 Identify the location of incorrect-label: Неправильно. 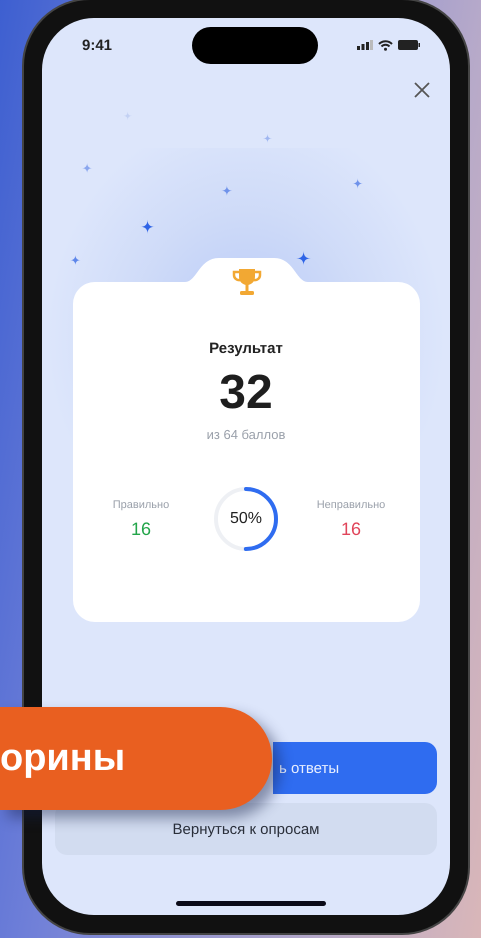
(351, 504).